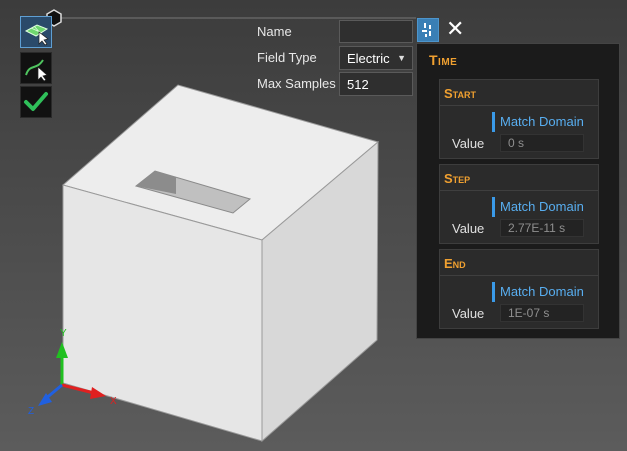  Describe the element at coordinates (468, 228) in the screenshot. I see `step-value-label: Value` at that location.